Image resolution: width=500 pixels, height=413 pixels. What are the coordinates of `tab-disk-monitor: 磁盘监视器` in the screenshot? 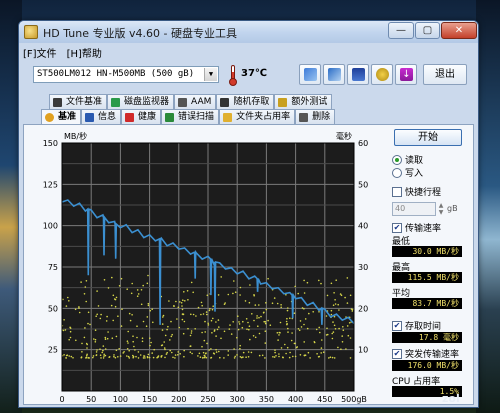 It's located at (141, 101).